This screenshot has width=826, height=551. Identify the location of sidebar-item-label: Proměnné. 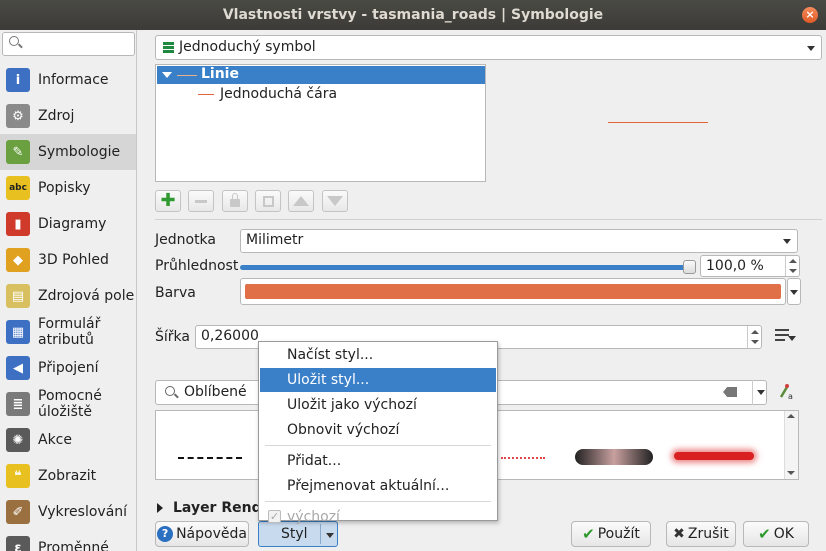
(73, 545).